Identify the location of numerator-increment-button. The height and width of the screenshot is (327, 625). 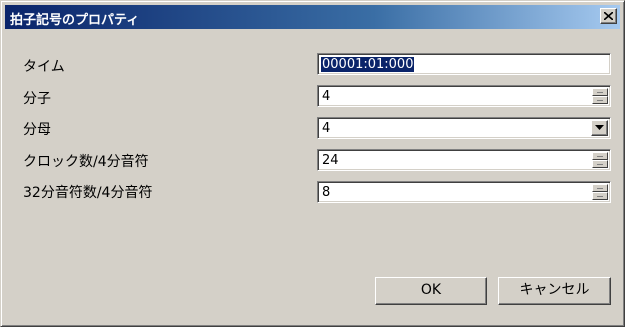
(600, 92).